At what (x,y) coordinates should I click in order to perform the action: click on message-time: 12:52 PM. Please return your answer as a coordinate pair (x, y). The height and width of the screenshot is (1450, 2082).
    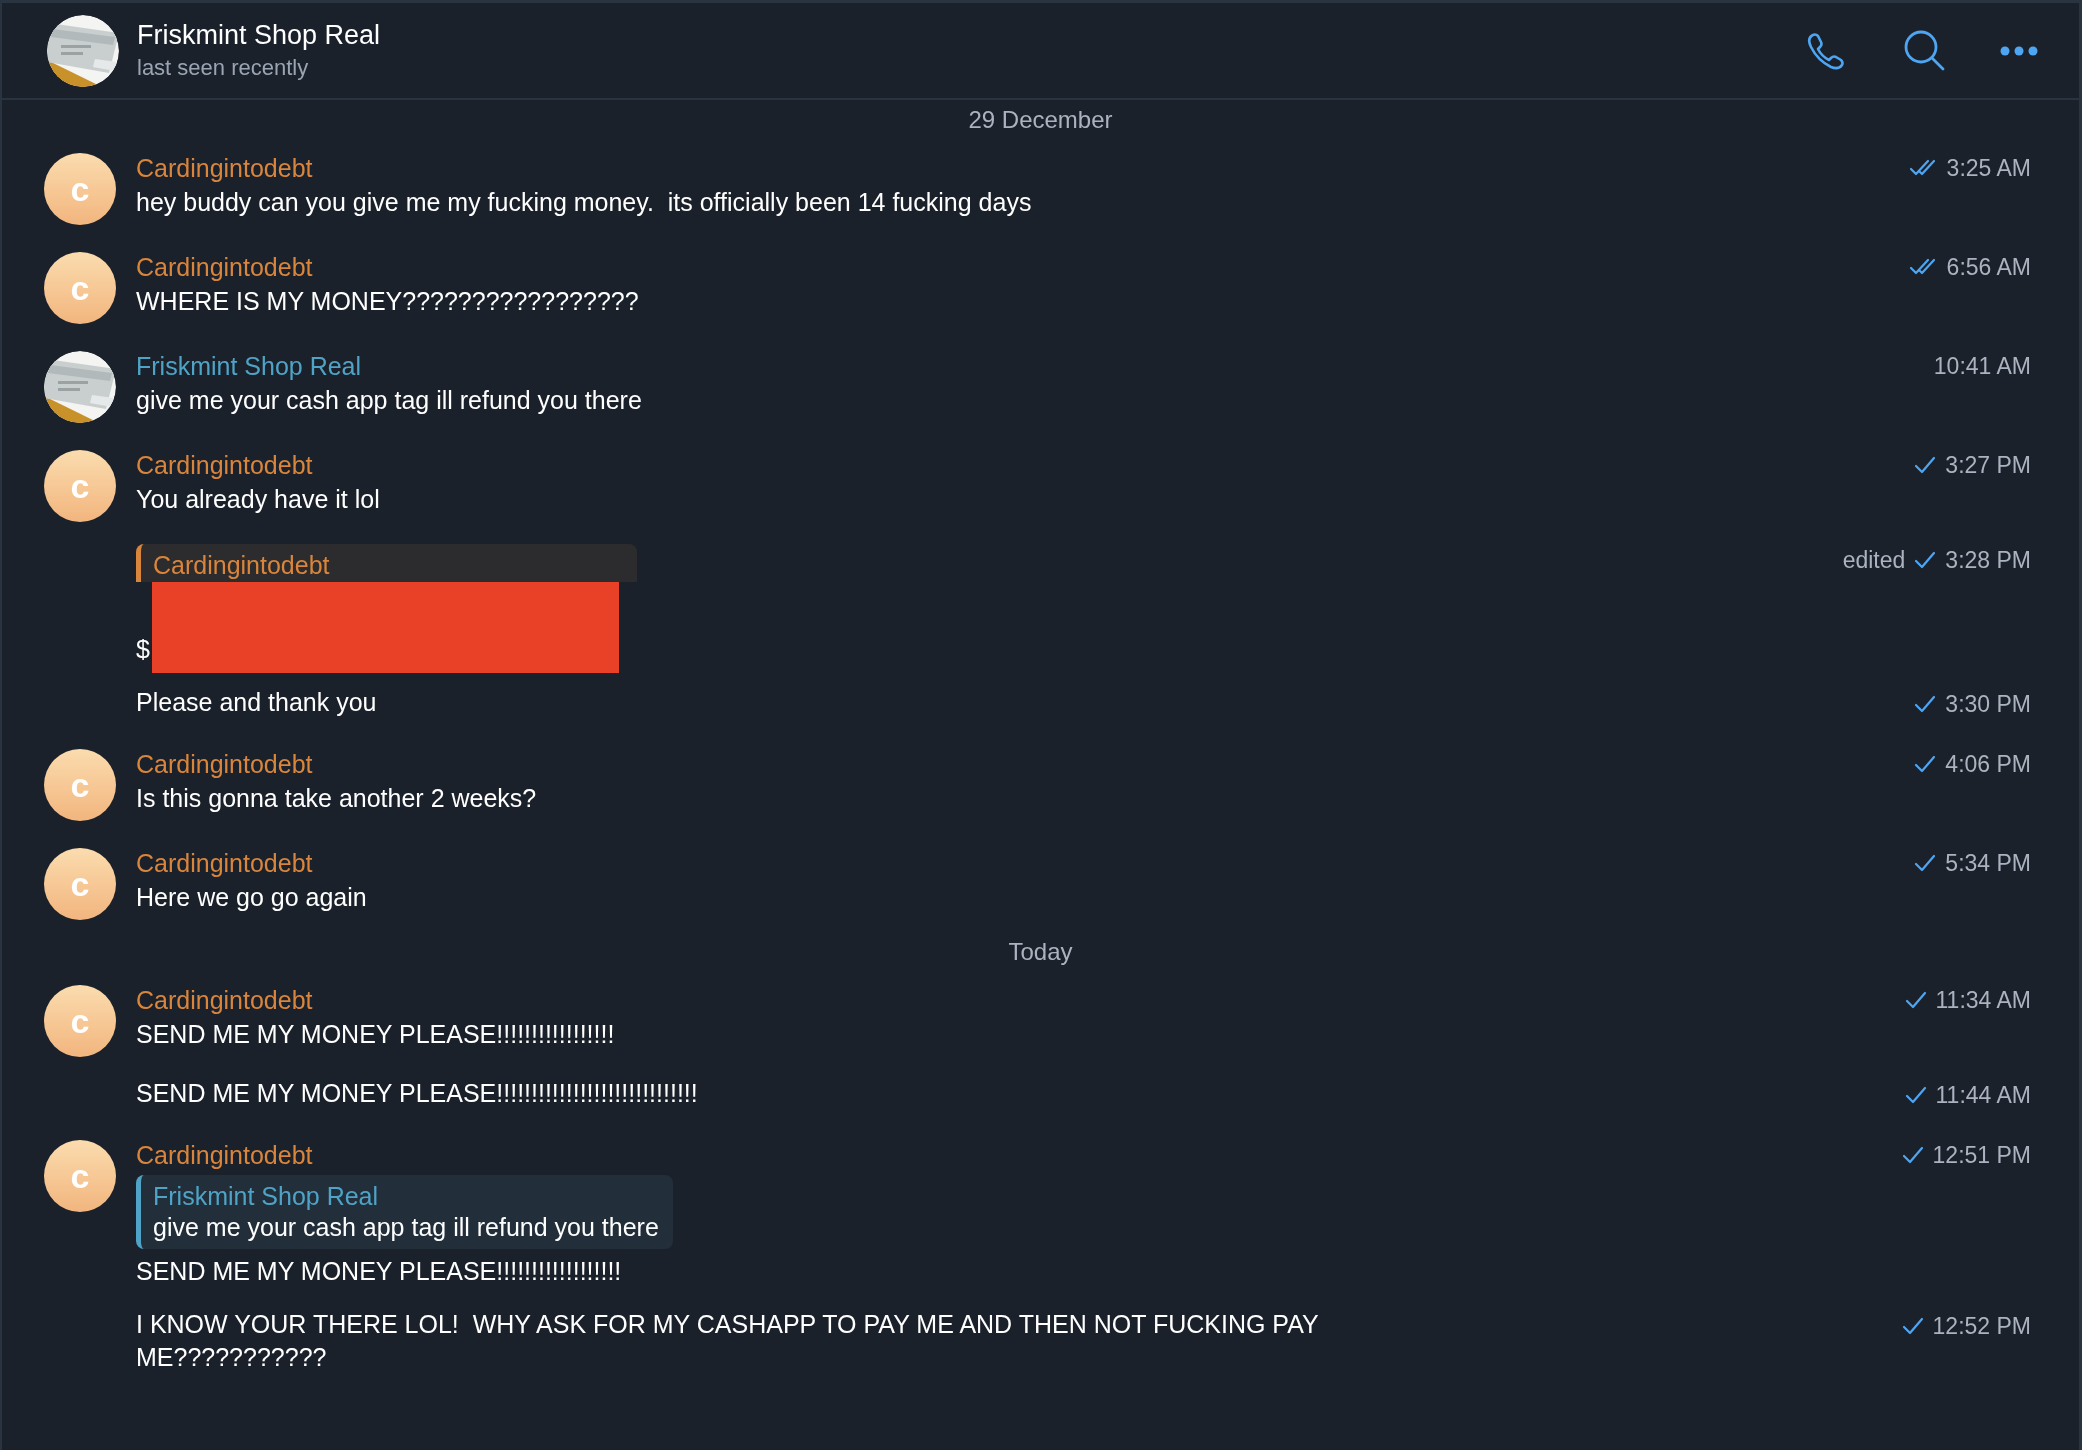
    Looking at the image, I should click on (1981, 1326).